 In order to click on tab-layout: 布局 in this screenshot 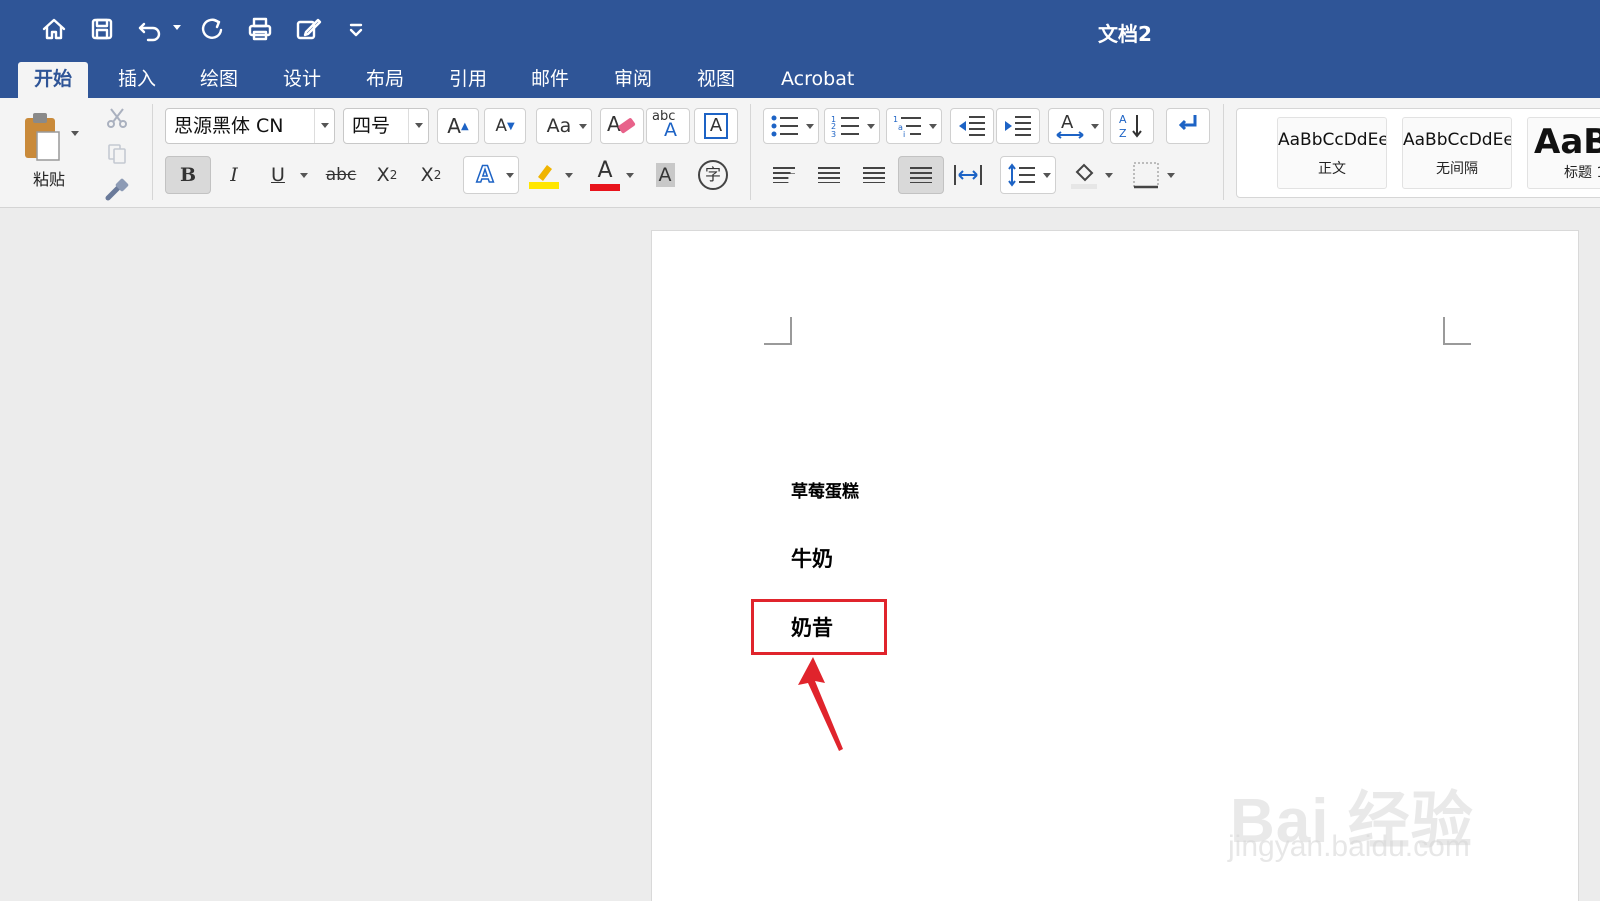, I will do `click(385, 80)`.